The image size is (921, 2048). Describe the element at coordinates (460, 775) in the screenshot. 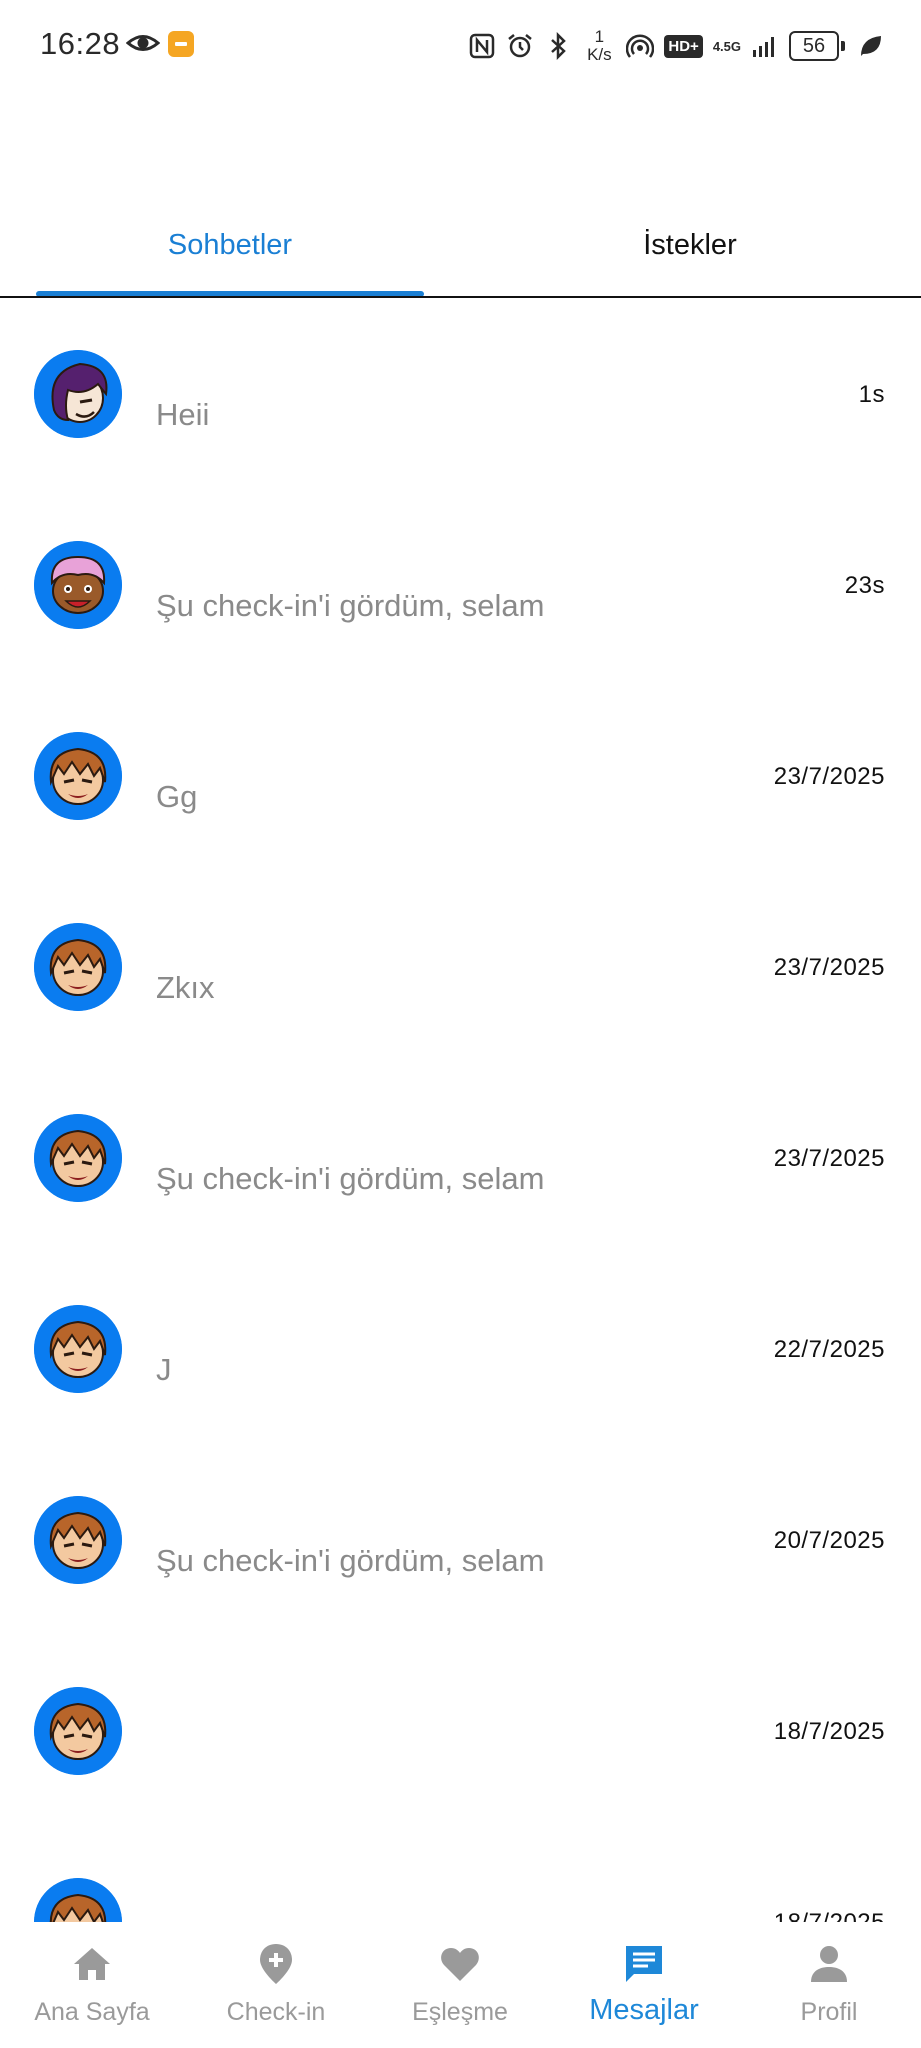

I see `chat-row: Gg 23/7/2025` at that location.